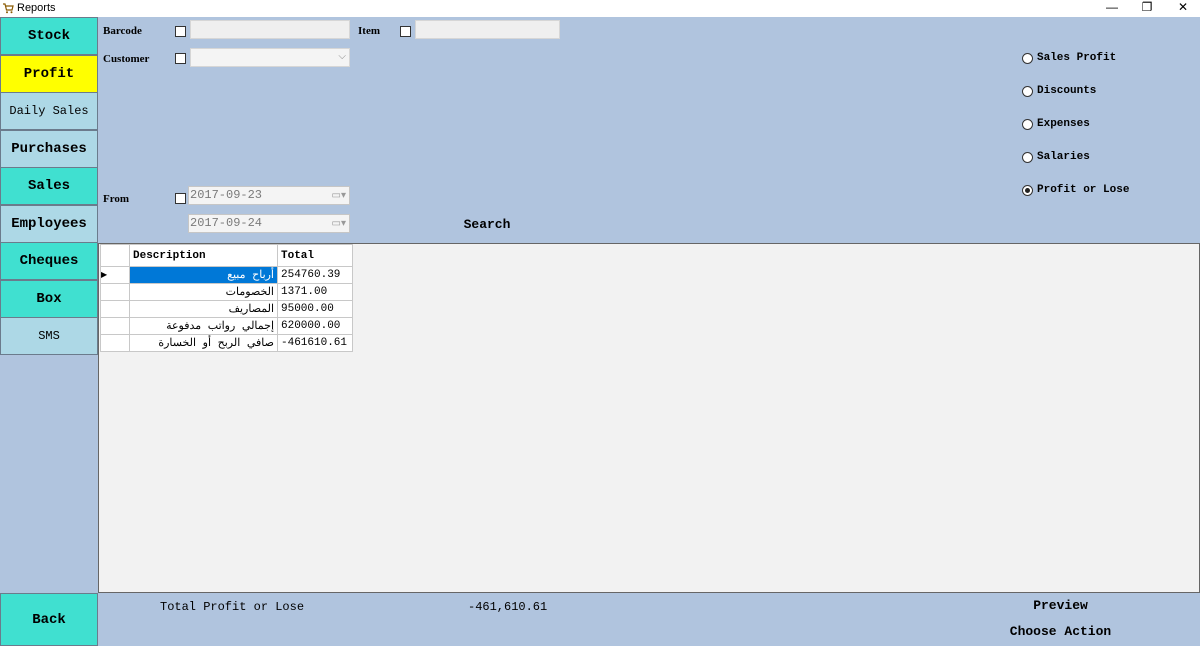 Image resolution: width=1200 pixels, height=646 pixels. What do you see at coordinates (126, 59) in the screenshot?
I see `customer-label: Customer` at bounding box center [126, 59].